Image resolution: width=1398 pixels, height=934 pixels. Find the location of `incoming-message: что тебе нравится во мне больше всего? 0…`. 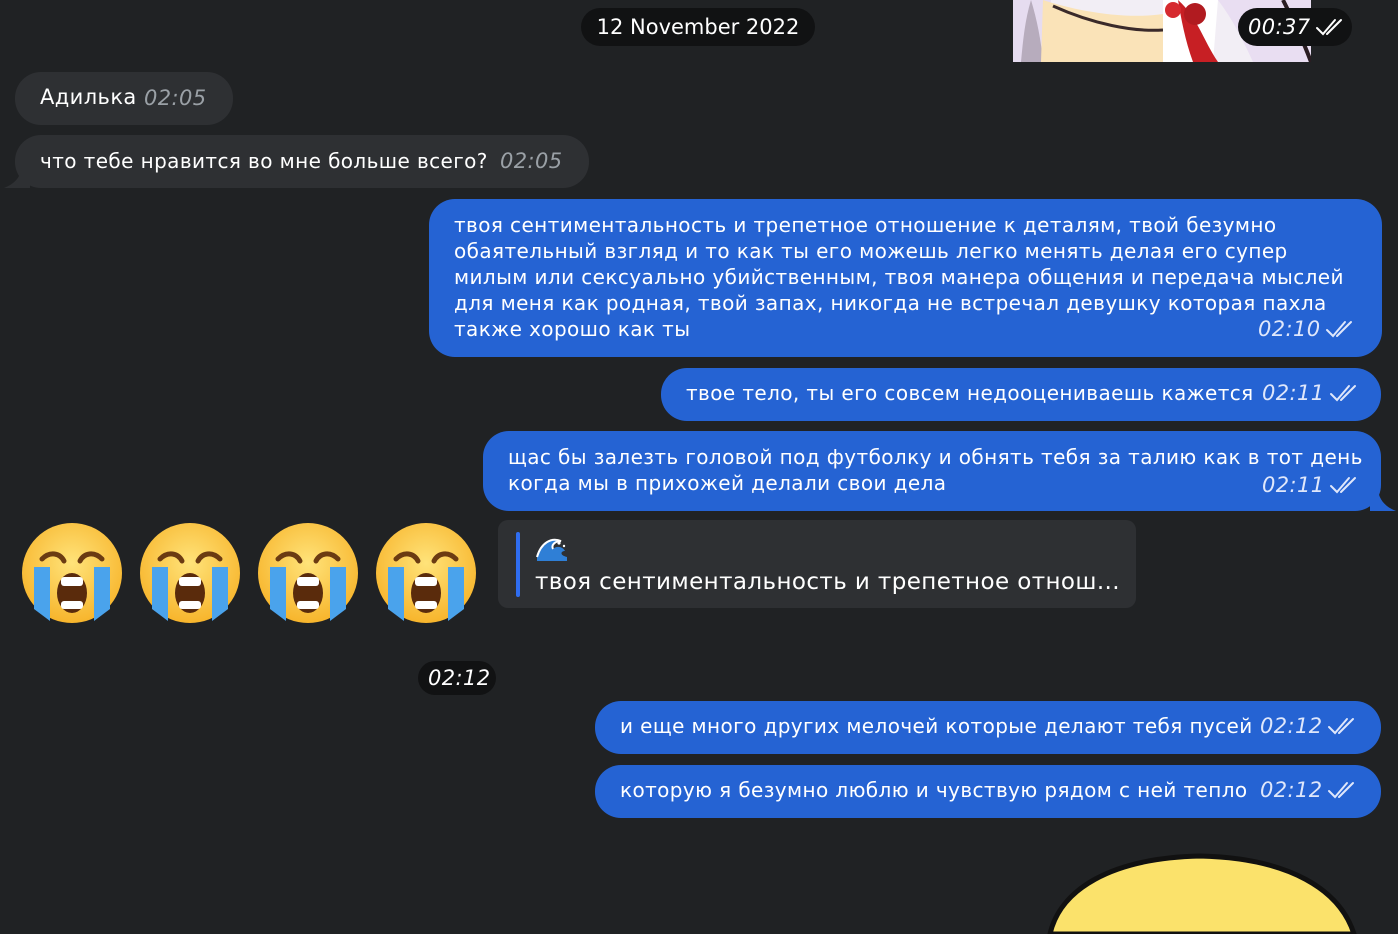

incoming-message: что тебе нравится во мне больше всего? 0… is located at coordinates (302, 161).